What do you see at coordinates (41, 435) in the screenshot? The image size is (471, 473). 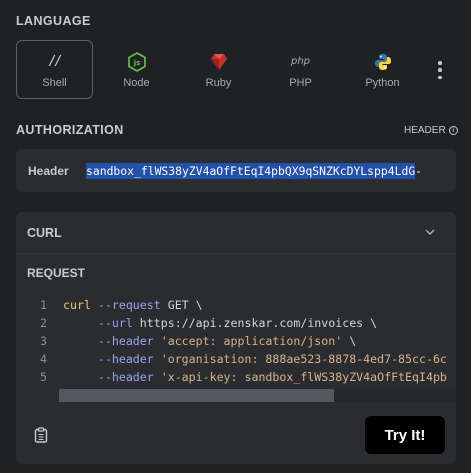 I see `clipboard-icon` at bounding box center [41, 435].